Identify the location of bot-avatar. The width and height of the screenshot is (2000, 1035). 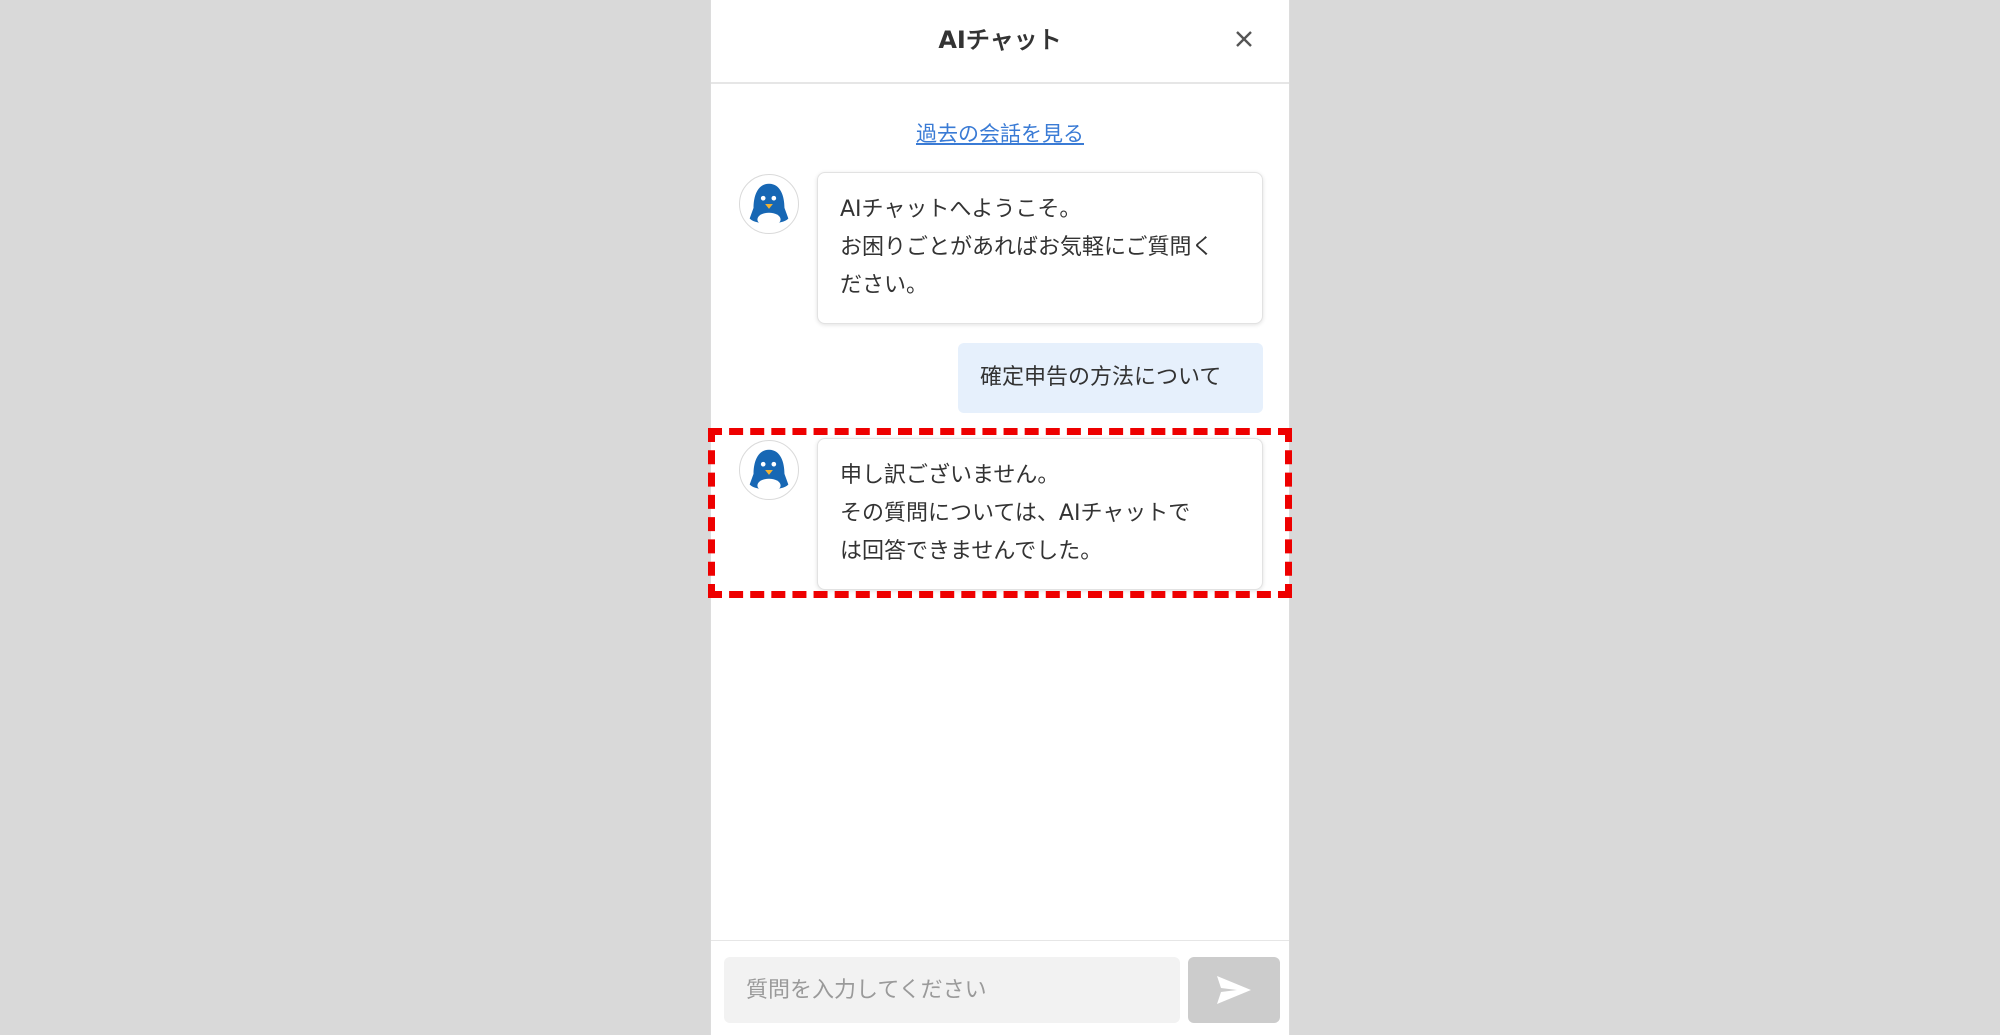
(769, 204).